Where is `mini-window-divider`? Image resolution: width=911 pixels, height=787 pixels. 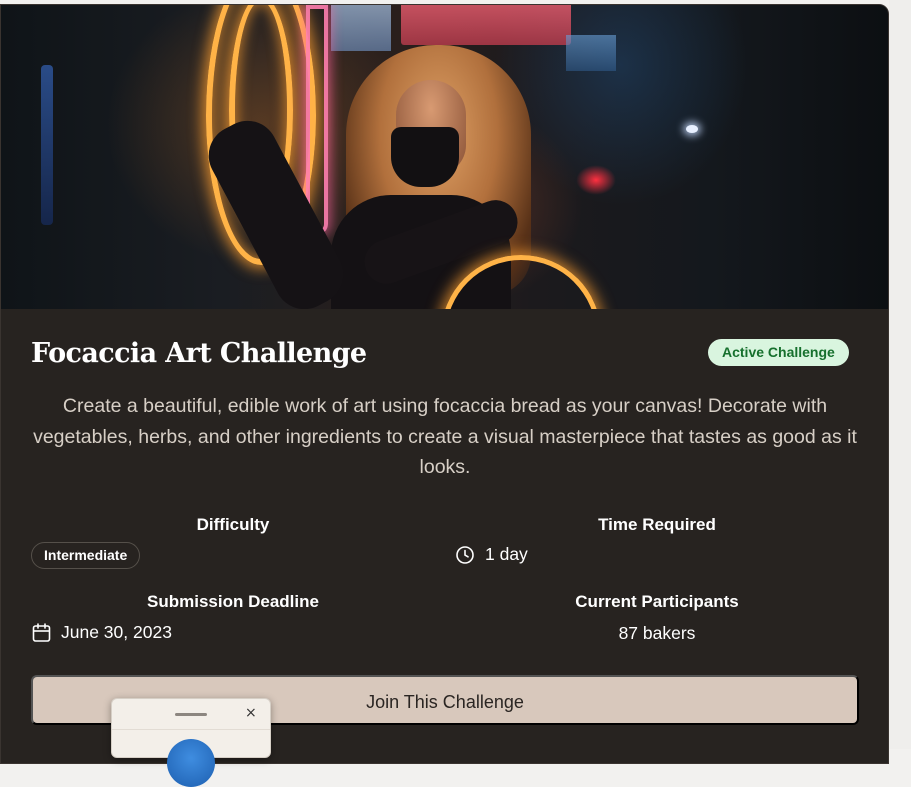 mini-window-divider is located at coordinates (191, 729).